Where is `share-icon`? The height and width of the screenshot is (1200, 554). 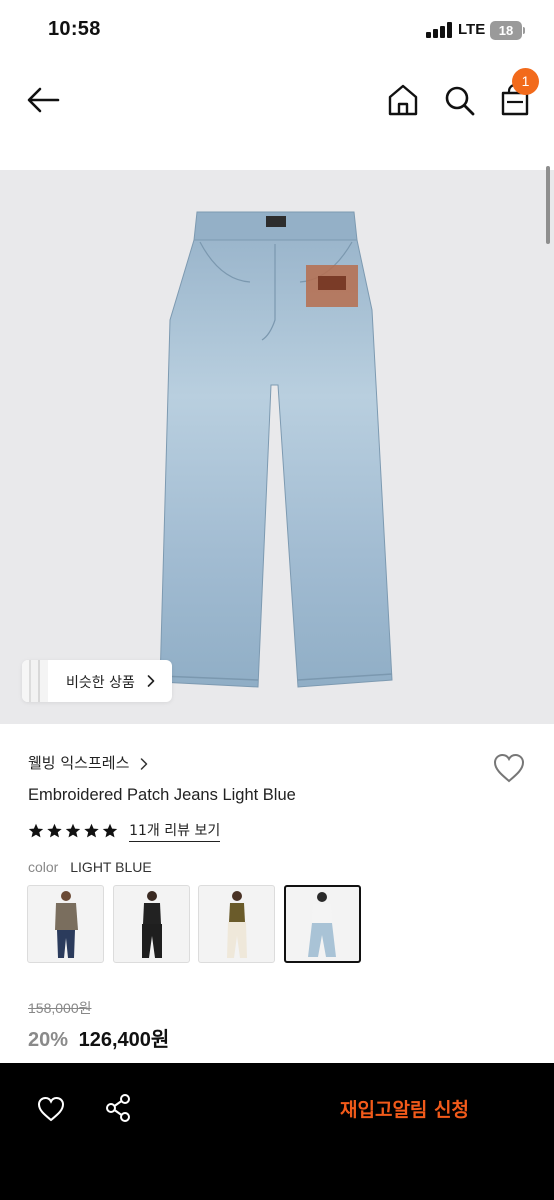
share-icon is located at coordinates (118, 1108).